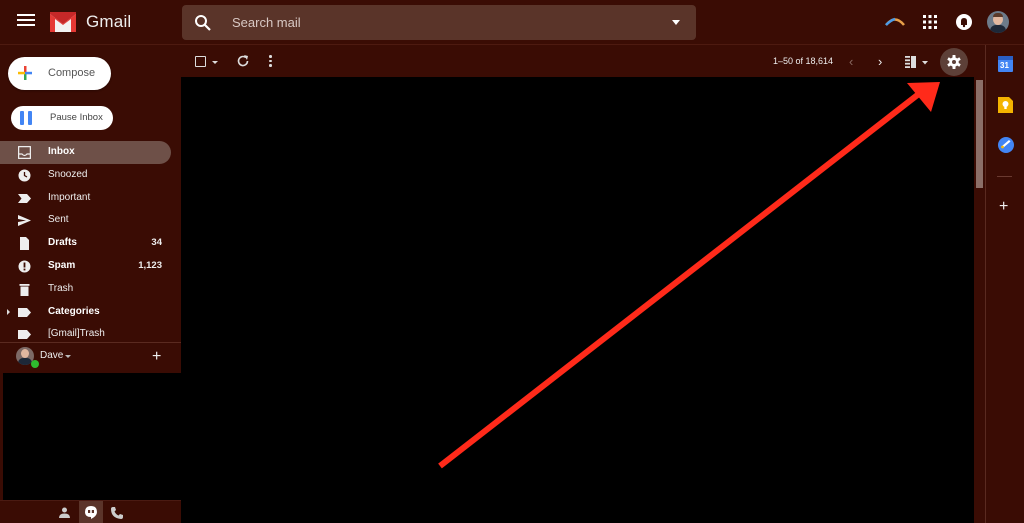 Image resolution: width=1024 pixels, height=523 pixels. I want to click on spam-alert-icon, so click(24, 266).